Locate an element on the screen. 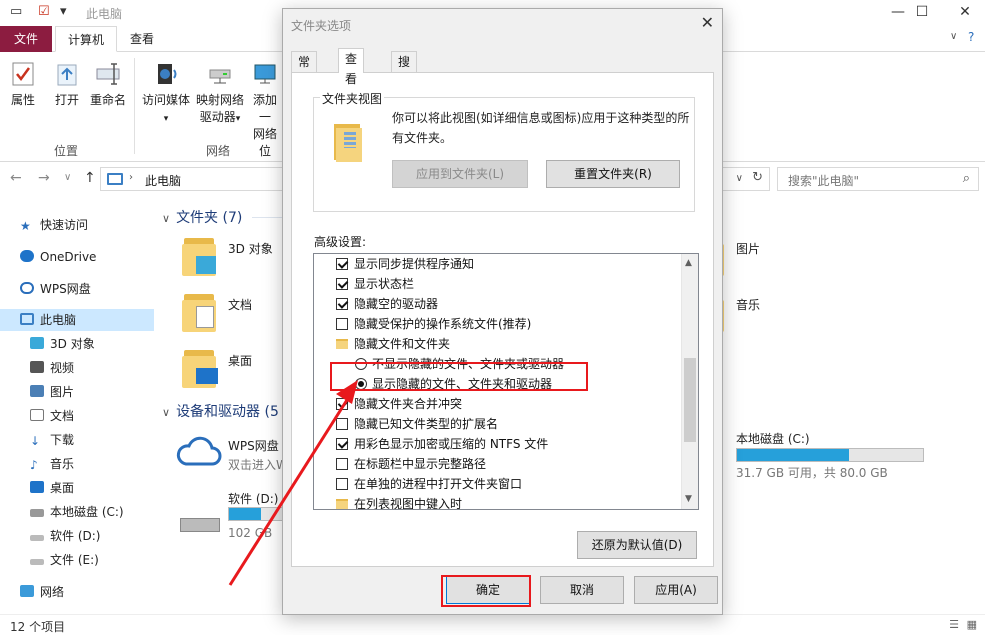 This screenshot has height=635, width=985. map-drive-button: 映射网络 驱动器▾ is located at coordinates (220, 94).